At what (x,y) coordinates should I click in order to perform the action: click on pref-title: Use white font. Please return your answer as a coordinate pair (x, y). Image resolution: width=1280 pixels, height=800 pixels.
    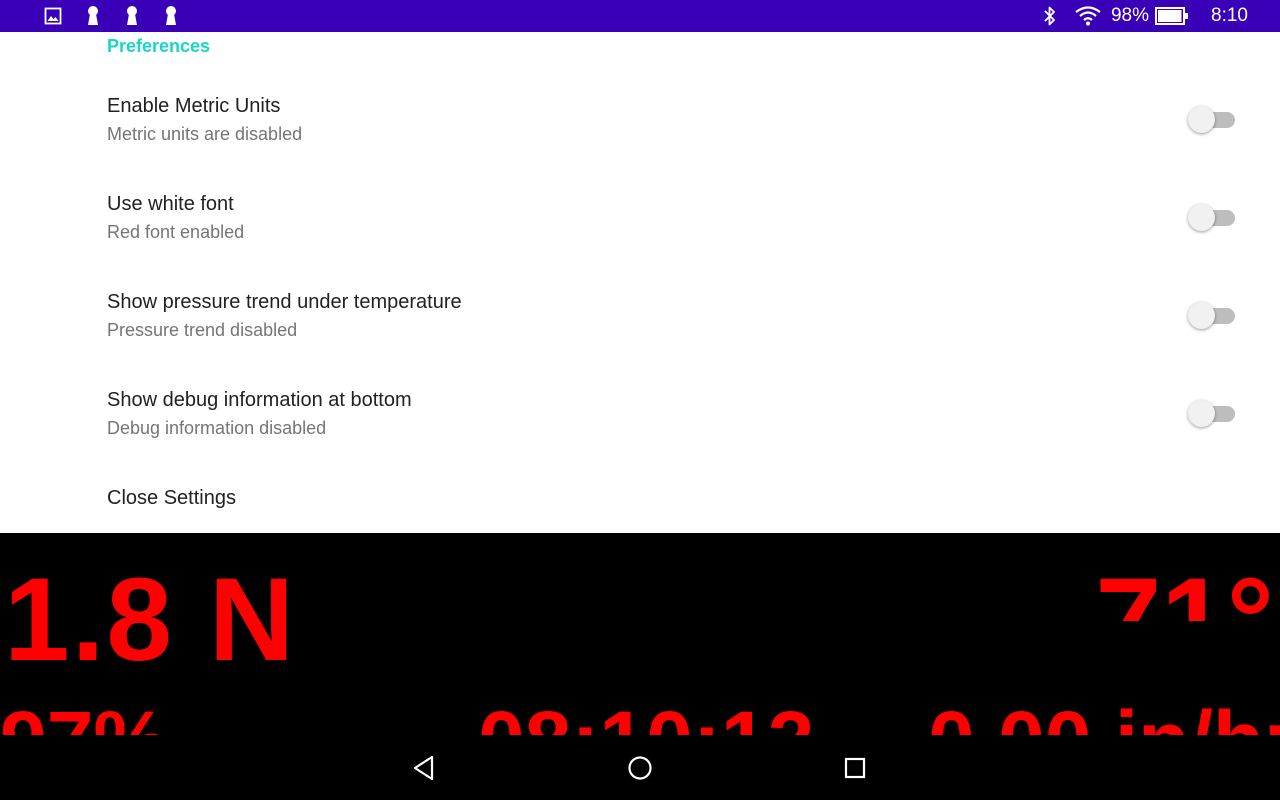
    Looking at the image, I should click on (170, 204).